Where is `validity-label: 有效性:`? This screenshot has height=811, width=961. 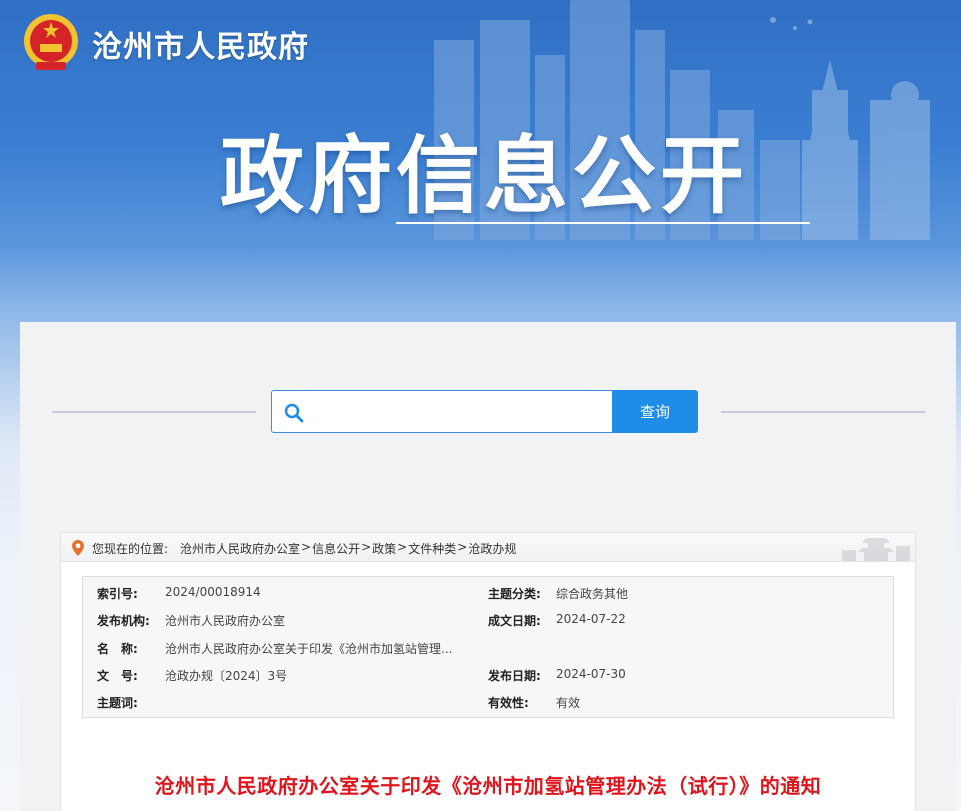
validity-label: 有效性: is located at coordinates (508, 703).